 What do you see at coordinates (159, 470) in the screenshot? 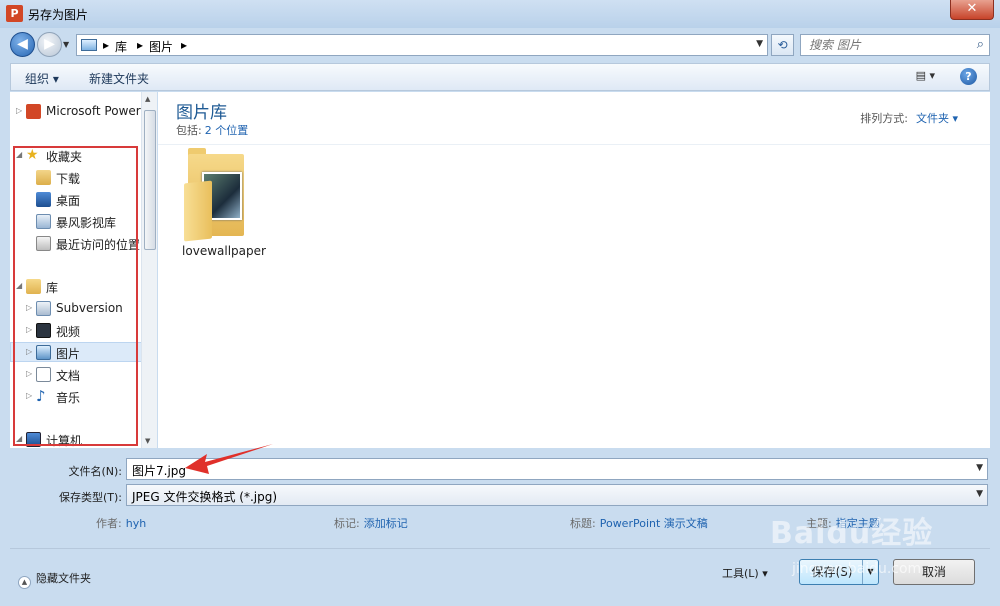
I see `filename-input: 图片7.jpg` at bounding box center [159, 470].